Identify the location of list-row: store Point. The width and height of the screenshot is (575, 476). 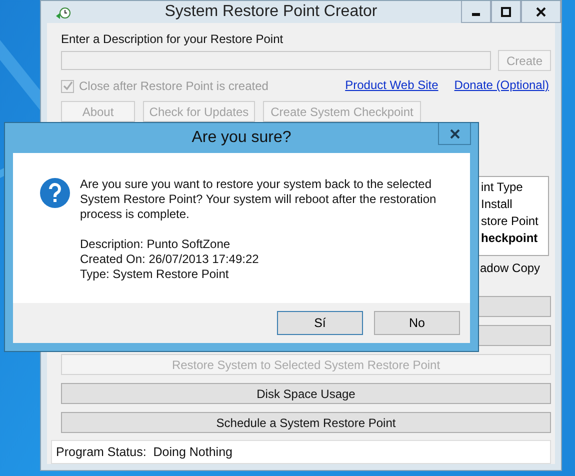
(514, 222).